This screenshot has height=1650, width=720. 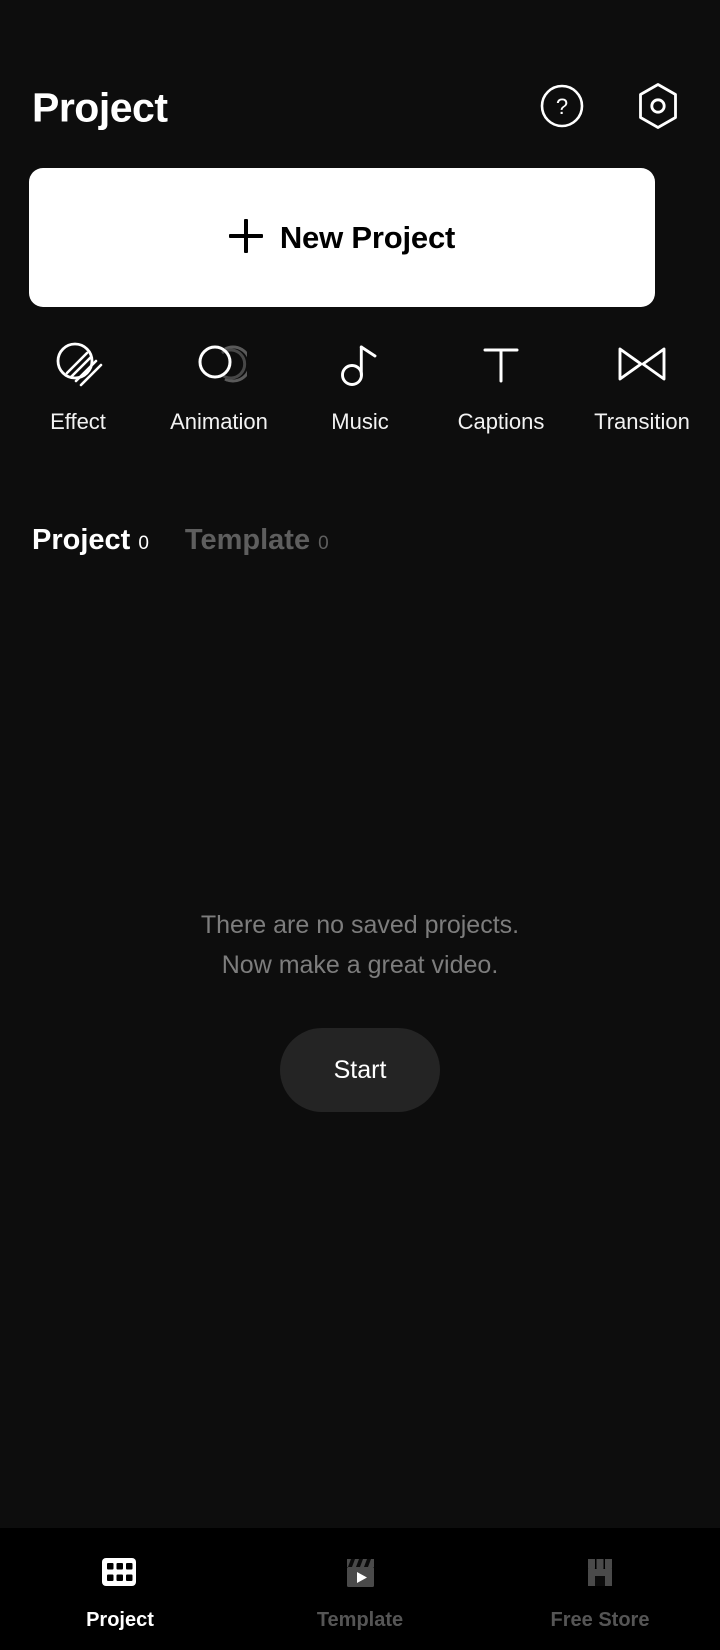 I want to click on feature-effect-label: Effect, so click(x=78, y=421).